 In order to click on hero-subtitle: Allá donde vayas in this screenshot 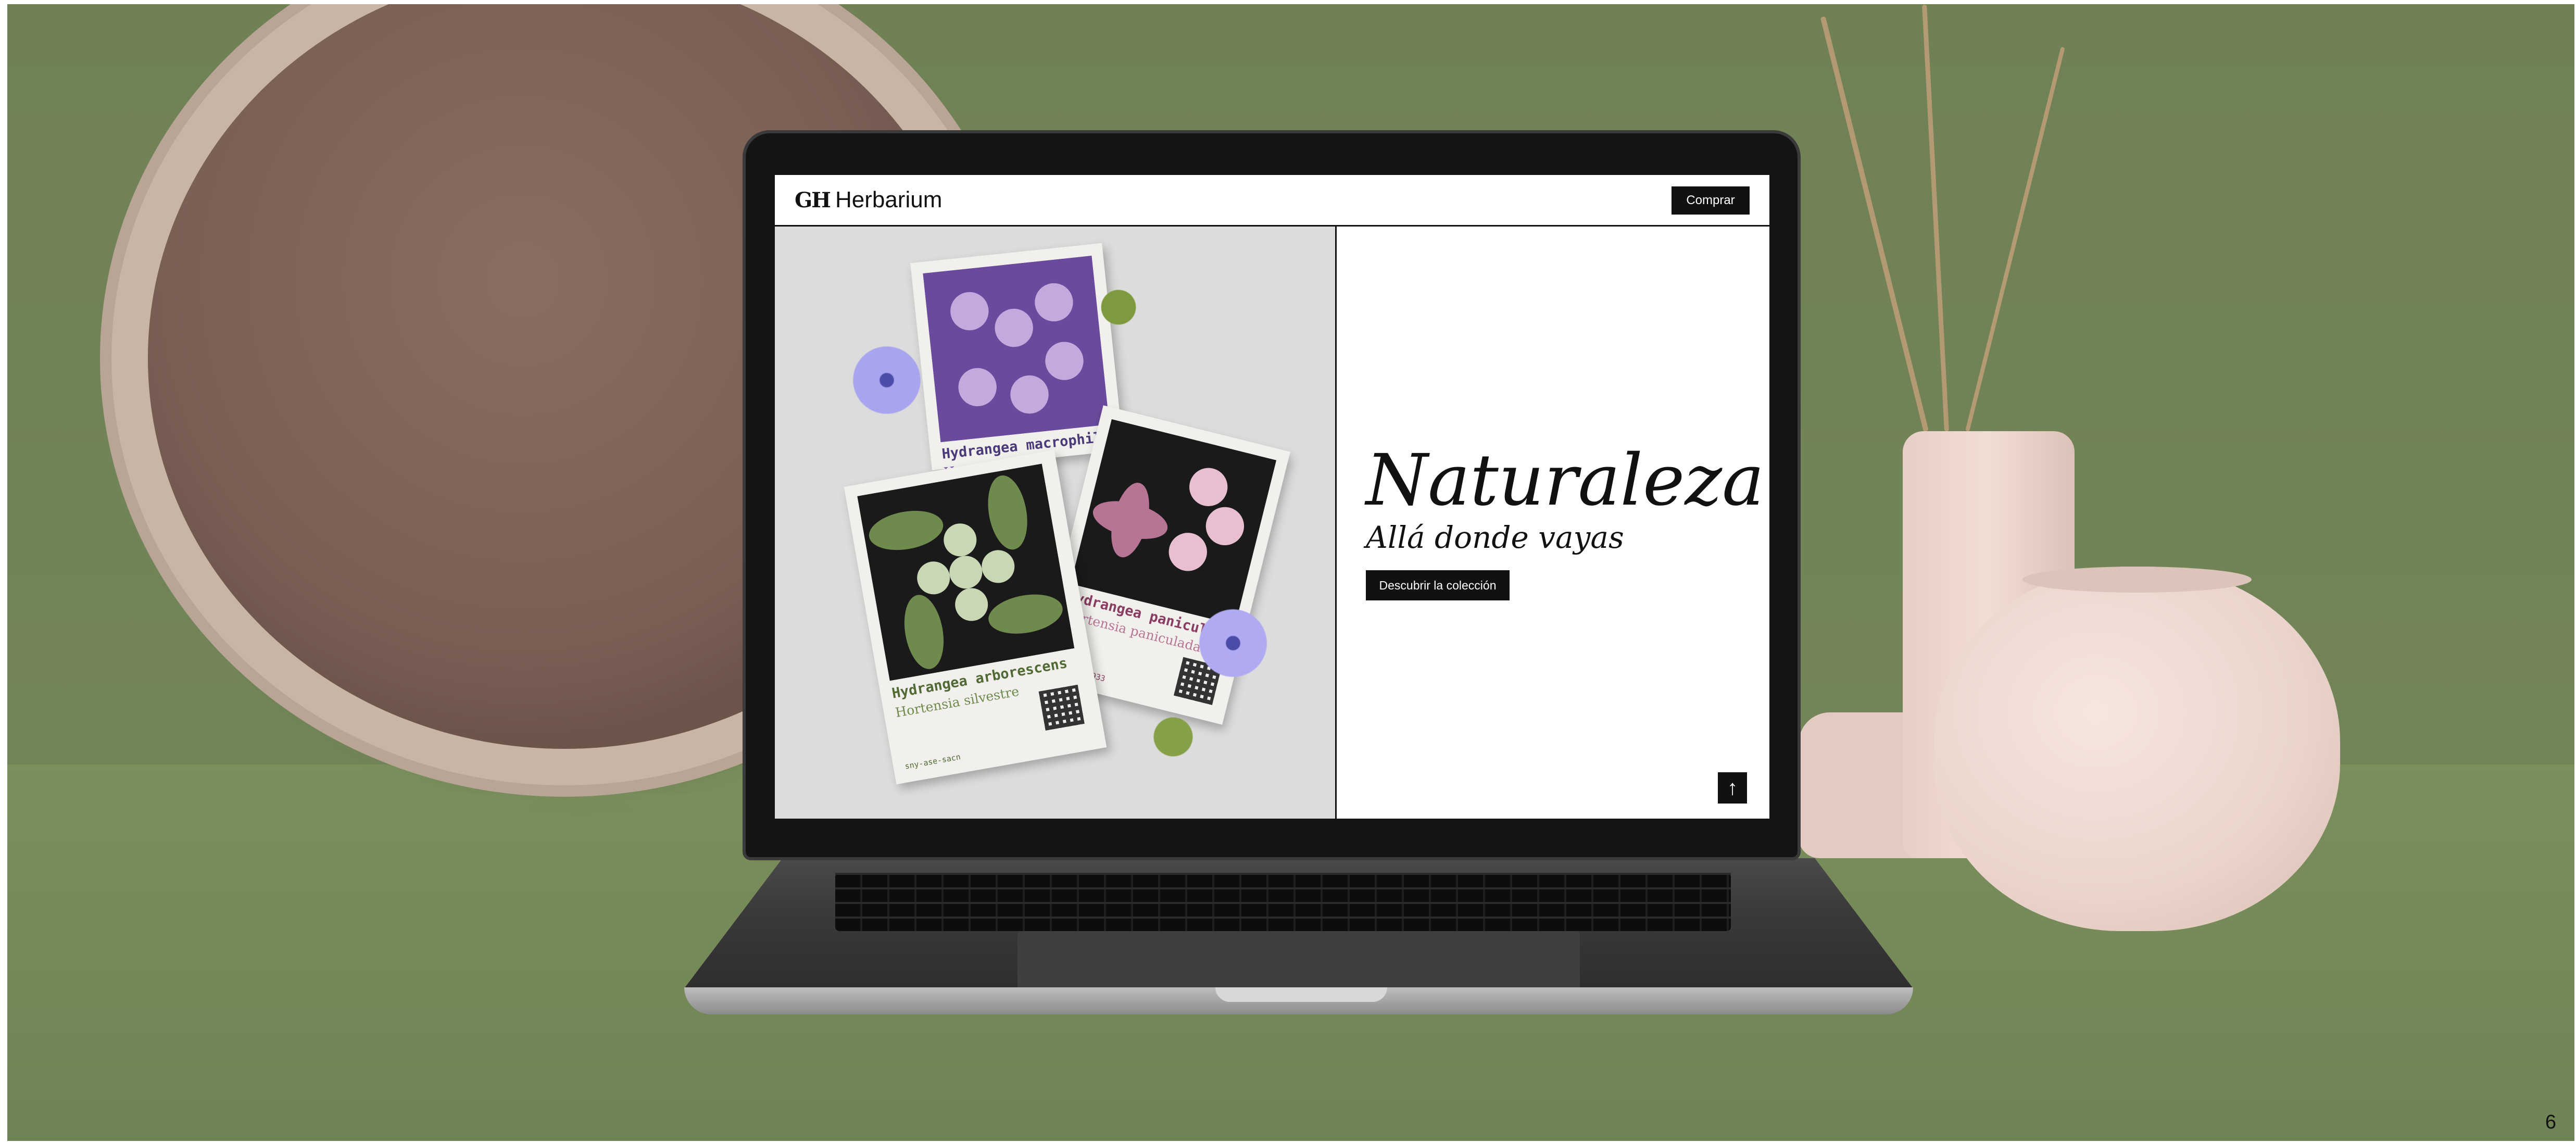, I will do `click(1495, 537)`.